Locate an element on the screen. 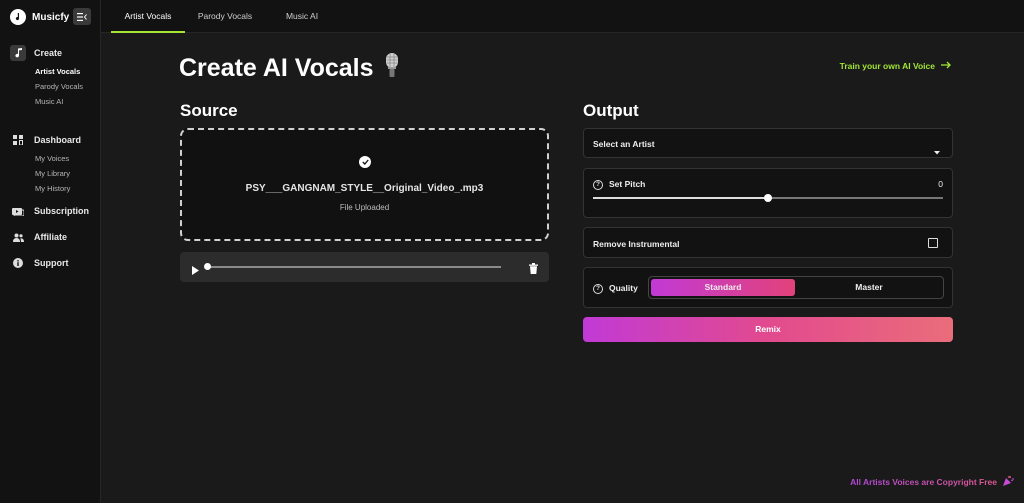 The height and width of the screenshot is (503, 1024). pitch-slider is located at coordinates (768, 198).